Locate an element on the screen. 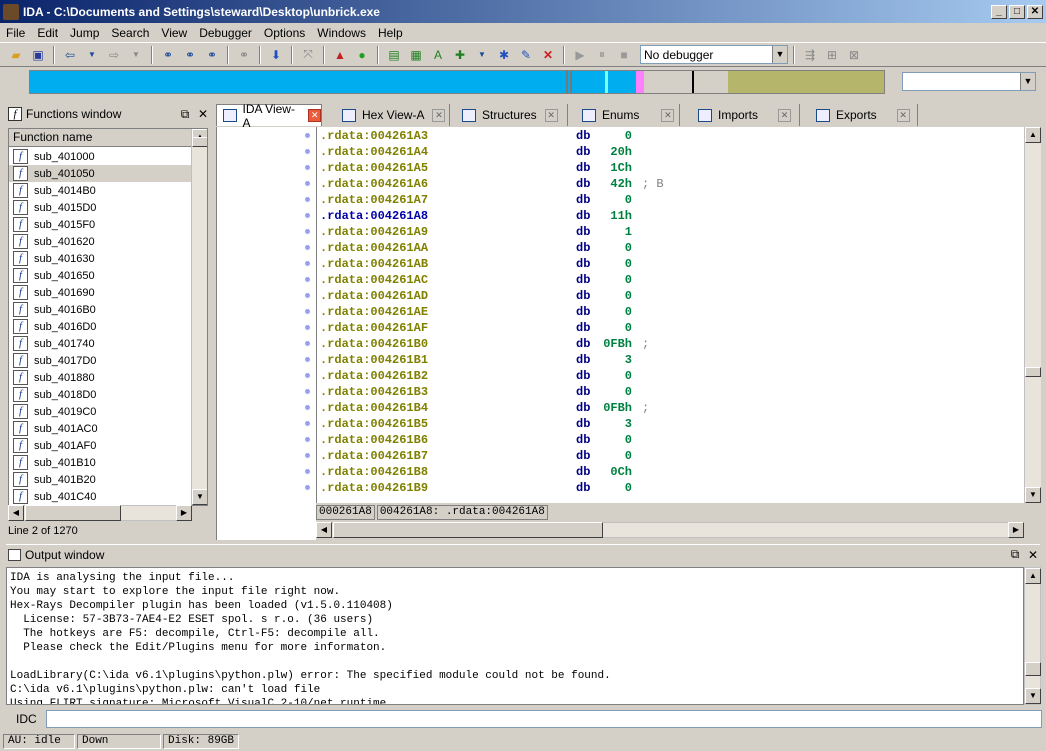  menu-help: Help is located at coordinates (390, 33).